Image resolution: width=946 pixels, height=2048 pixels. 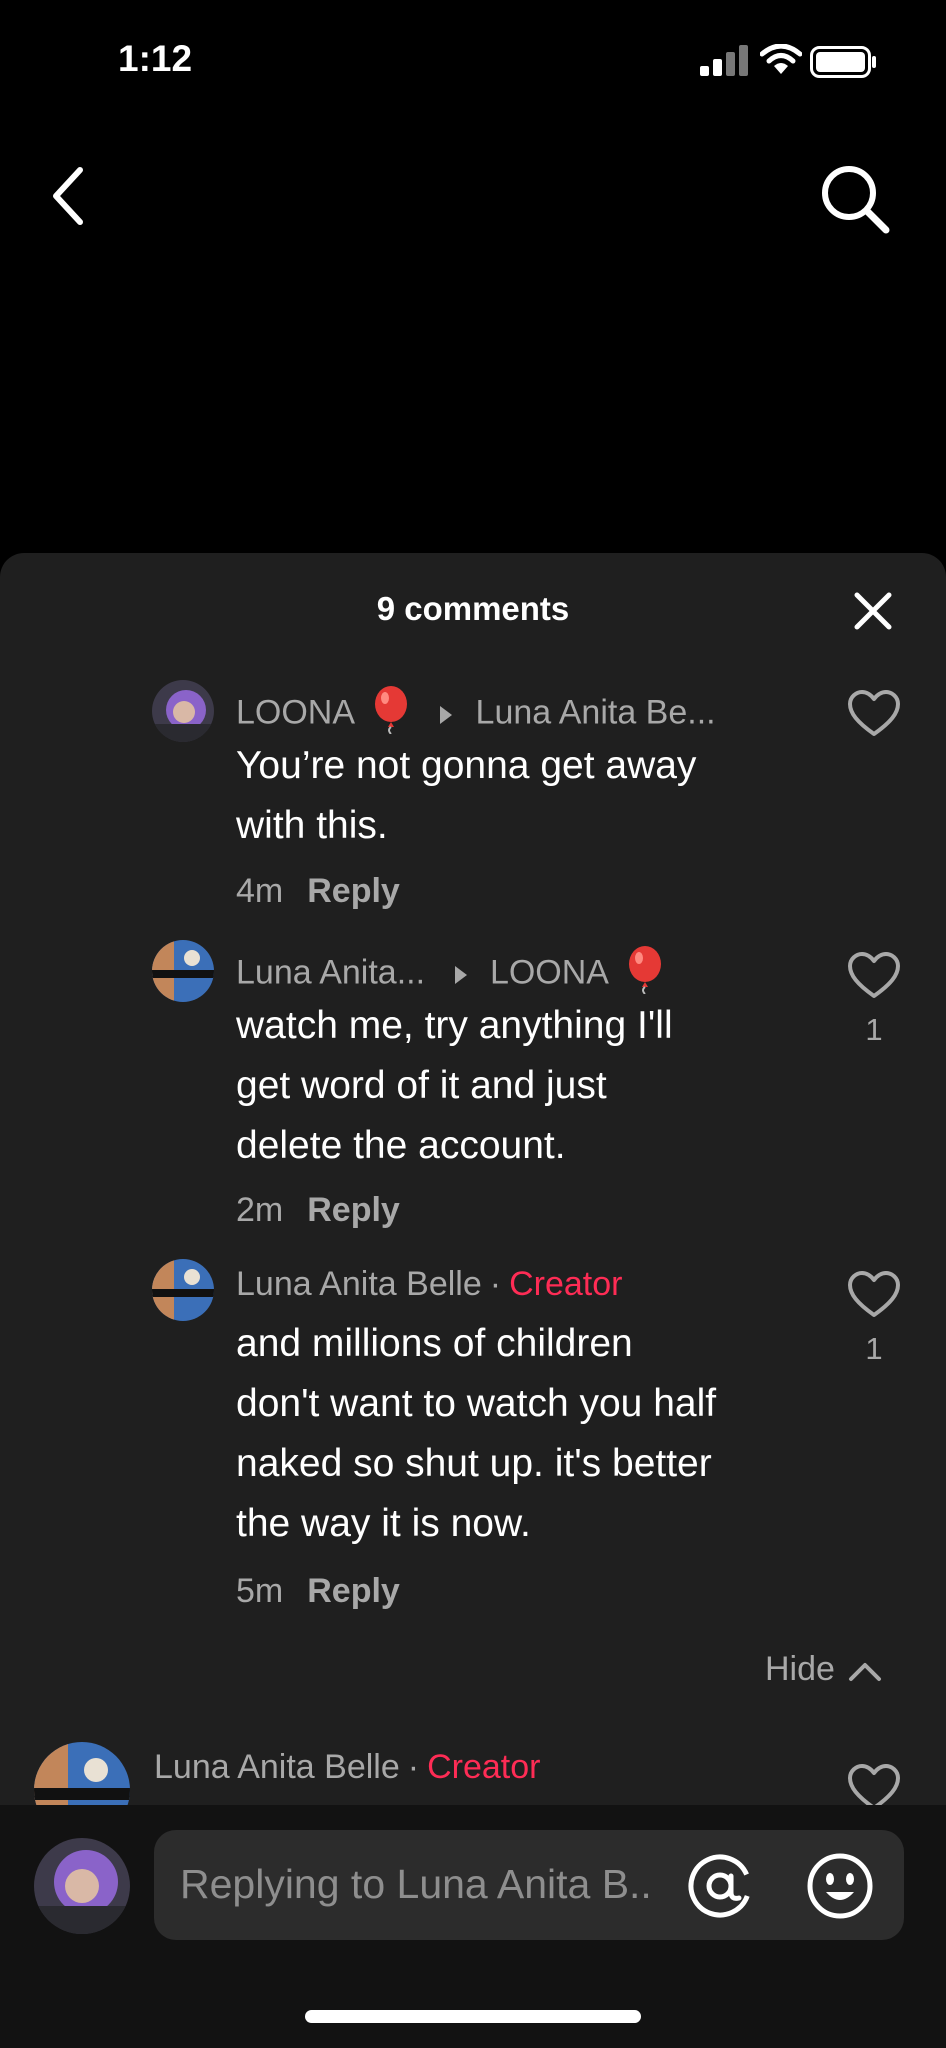 I want to click on comment-3-text-line: the way it is now., so click(x=383, y=1523).